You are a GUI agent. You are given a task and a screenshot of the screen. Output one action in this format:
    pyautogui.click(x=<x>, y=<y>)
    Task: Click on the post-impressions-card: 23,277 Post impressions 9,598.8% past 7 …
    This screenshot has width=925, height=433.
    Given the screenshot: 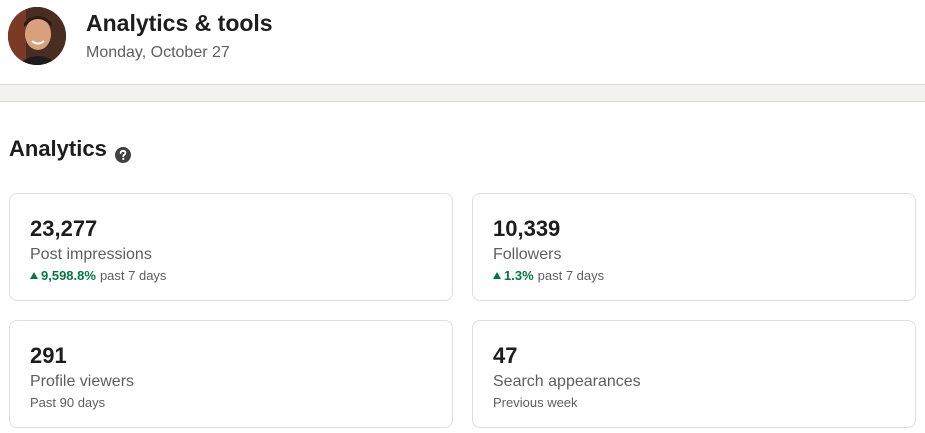 What is the action you would take?
    pyautogui.click(x=231, y=247)
    